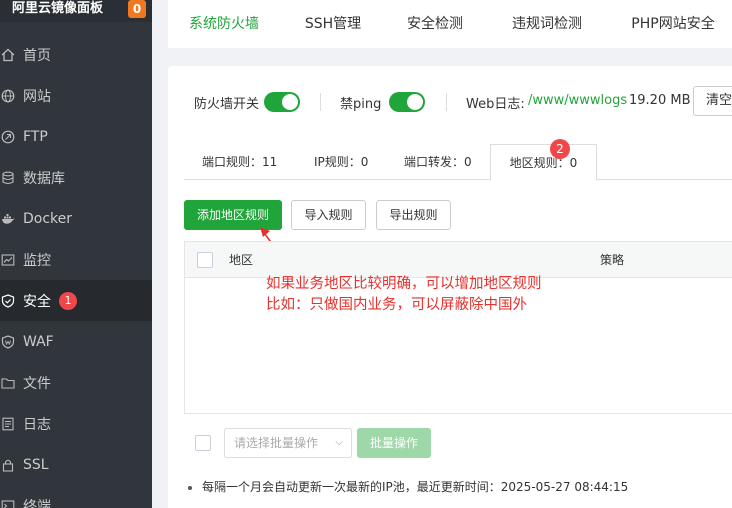 This screenshot has height=508, width=732. I want to click on rule-tabs: 端口规则：11 IP规则：0 端口转发：0 地区规则：0, so click(458, 162).